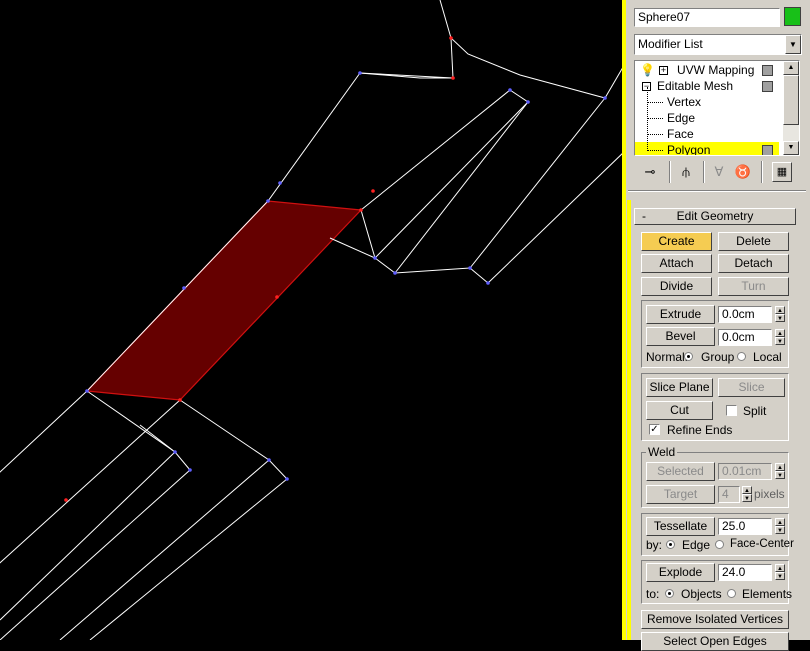 The image size is (810, 651). Describe the element at coordinates (718, 44) in the screenshot. I see `modifier-list-dropdown: Modifier List ▼` at that location.